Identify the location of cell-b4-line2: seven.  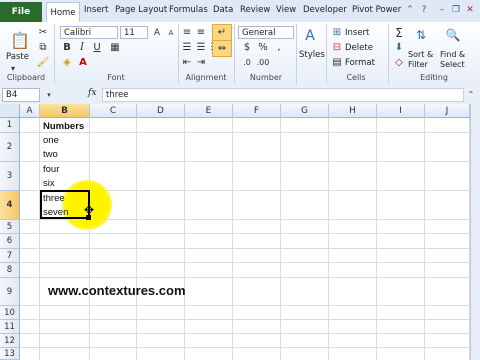
(65, 211).